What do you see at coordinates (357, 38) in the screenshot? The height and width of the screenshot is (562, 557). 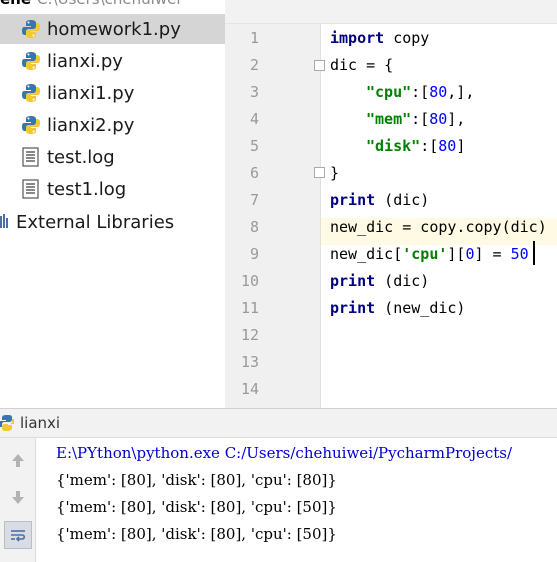 I see `code-keyword: import` at bounding box center [357, 38].